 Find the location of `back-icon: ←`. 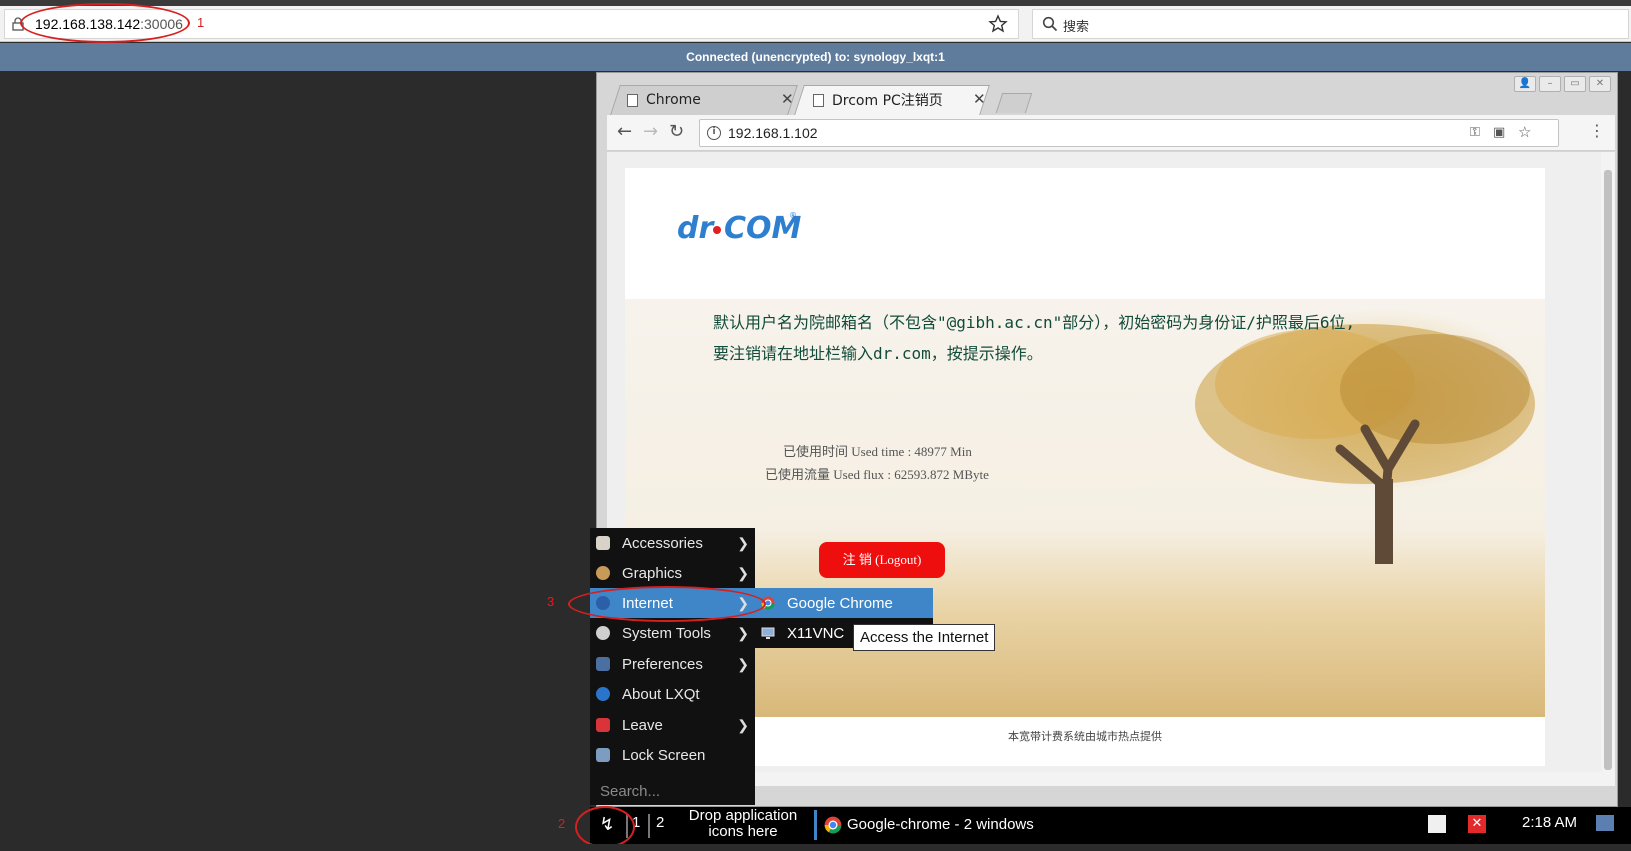

back-icon: ← is located at coordinates (624, 131).